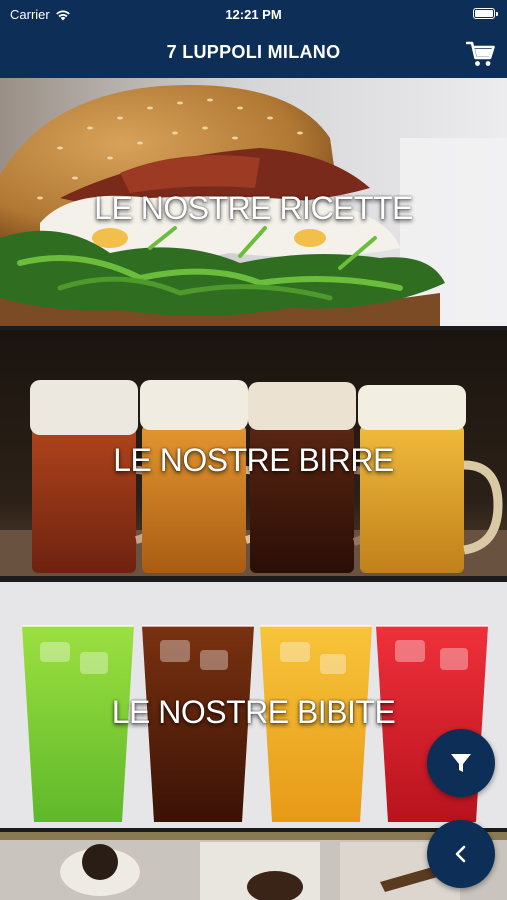 The image size is (507, 900). I want to click on cart-button, so click(481, 54).